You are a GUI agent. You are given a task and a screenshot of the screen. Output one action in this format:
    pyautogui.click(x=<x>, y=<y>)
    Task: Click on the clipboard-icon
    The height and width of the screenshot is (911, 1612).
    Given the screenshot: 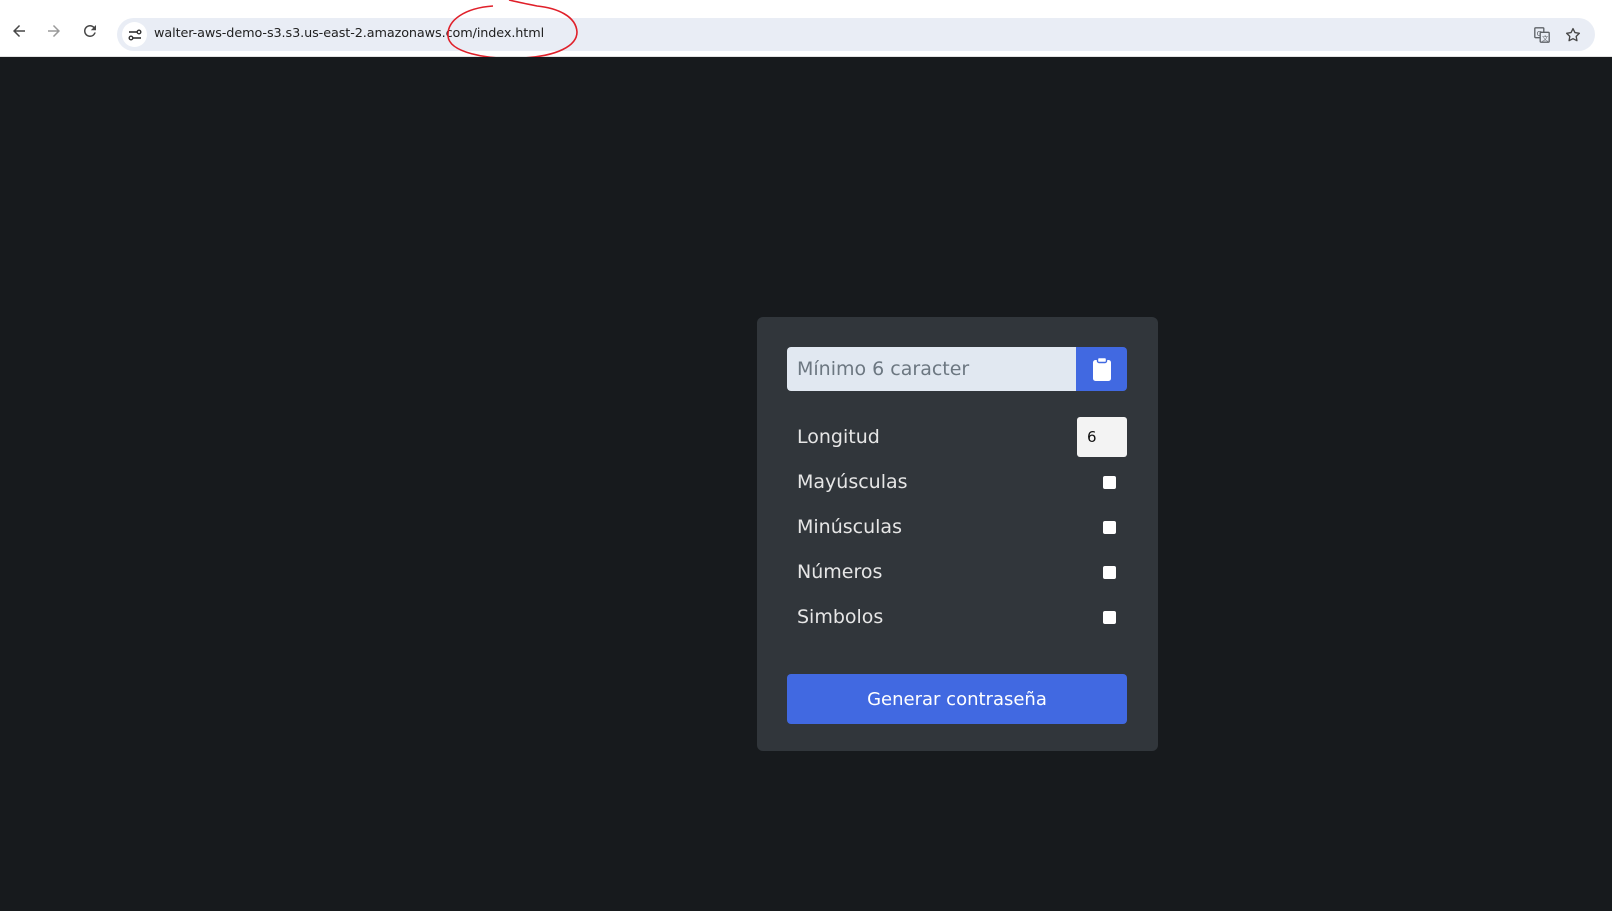 What is the action you would take?
    pyautogui.click(x=1101, y=368)
    